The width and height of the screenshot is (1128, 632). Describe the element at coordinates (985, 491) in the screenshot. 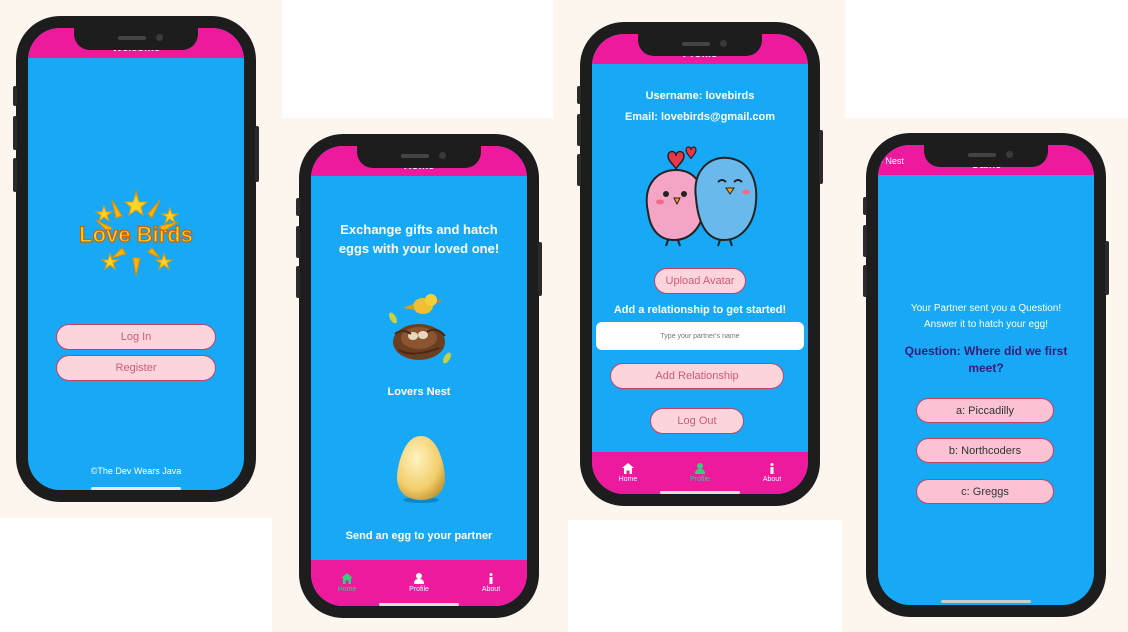

I see `answer-button-c: c: Greggs` at that location.